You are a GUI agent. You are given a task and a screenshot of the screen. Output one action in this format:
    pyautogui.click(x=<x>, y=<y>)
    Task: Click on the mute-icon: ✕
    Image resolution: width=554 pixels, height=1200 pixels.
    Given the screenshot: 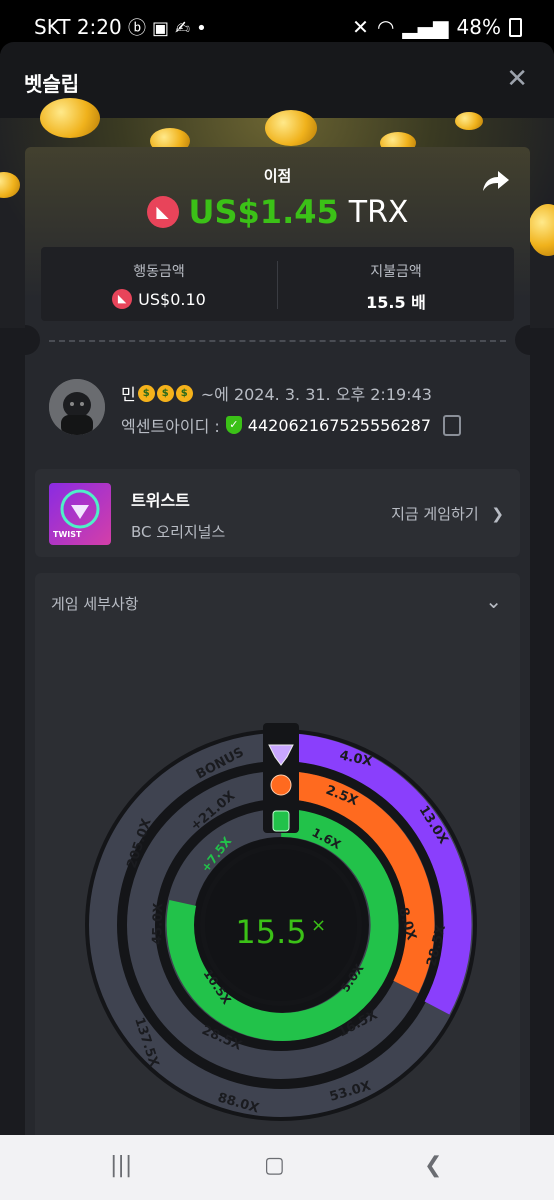 What is the action you would take?
    pyautogui.click(x=360, y=27)
    